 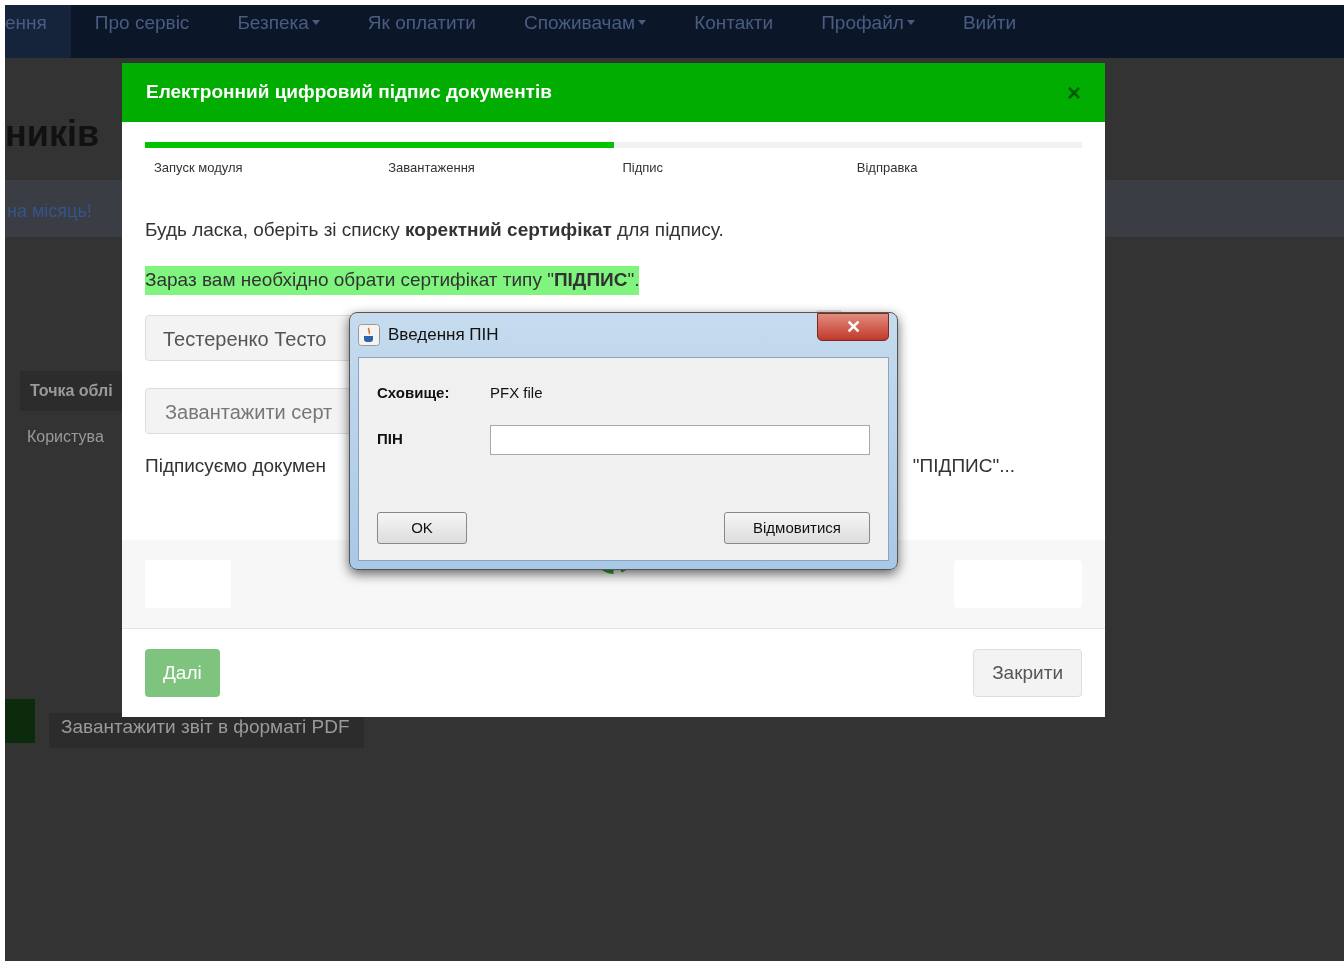 I want to click on step-label: Завантаження, so click(x=431, y=168).